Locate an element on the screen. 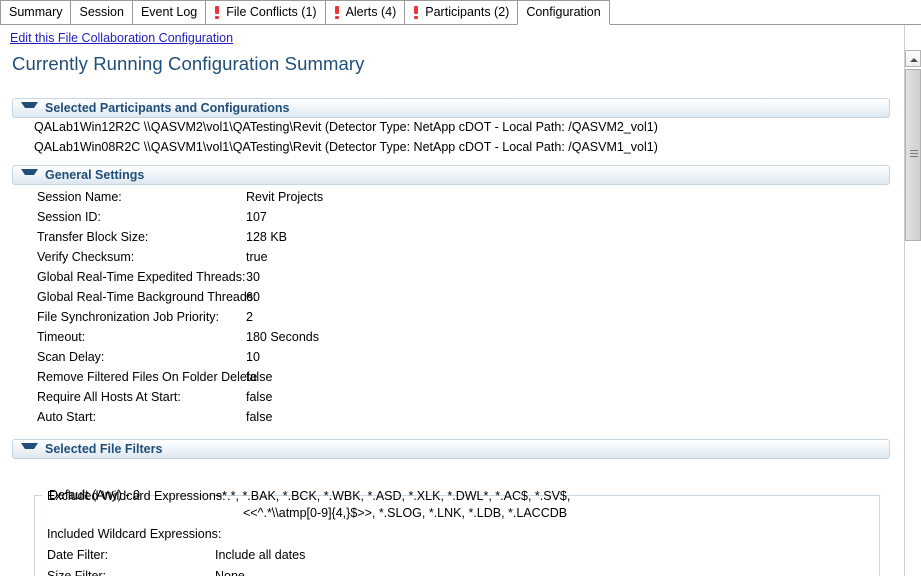  tab-label: Event Log is located at coordinates (169, 12).